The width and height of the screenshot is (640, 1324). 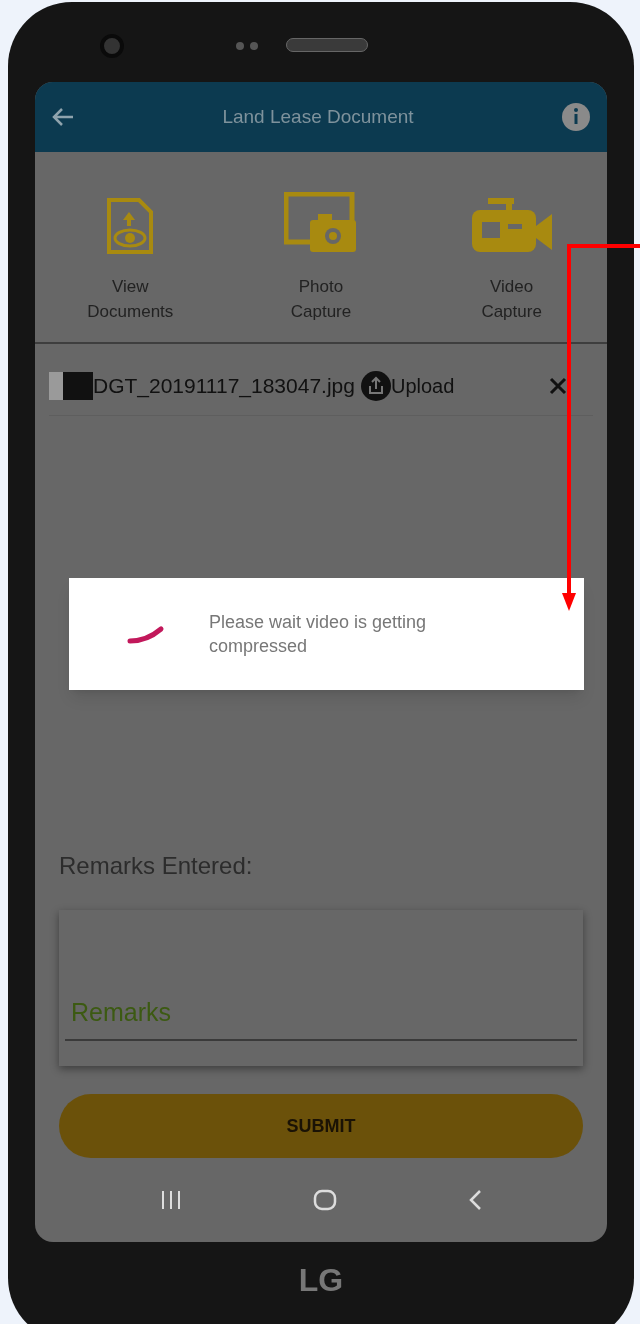 I want to click on action-button: Photo Capture, so click(x=321, y=256).